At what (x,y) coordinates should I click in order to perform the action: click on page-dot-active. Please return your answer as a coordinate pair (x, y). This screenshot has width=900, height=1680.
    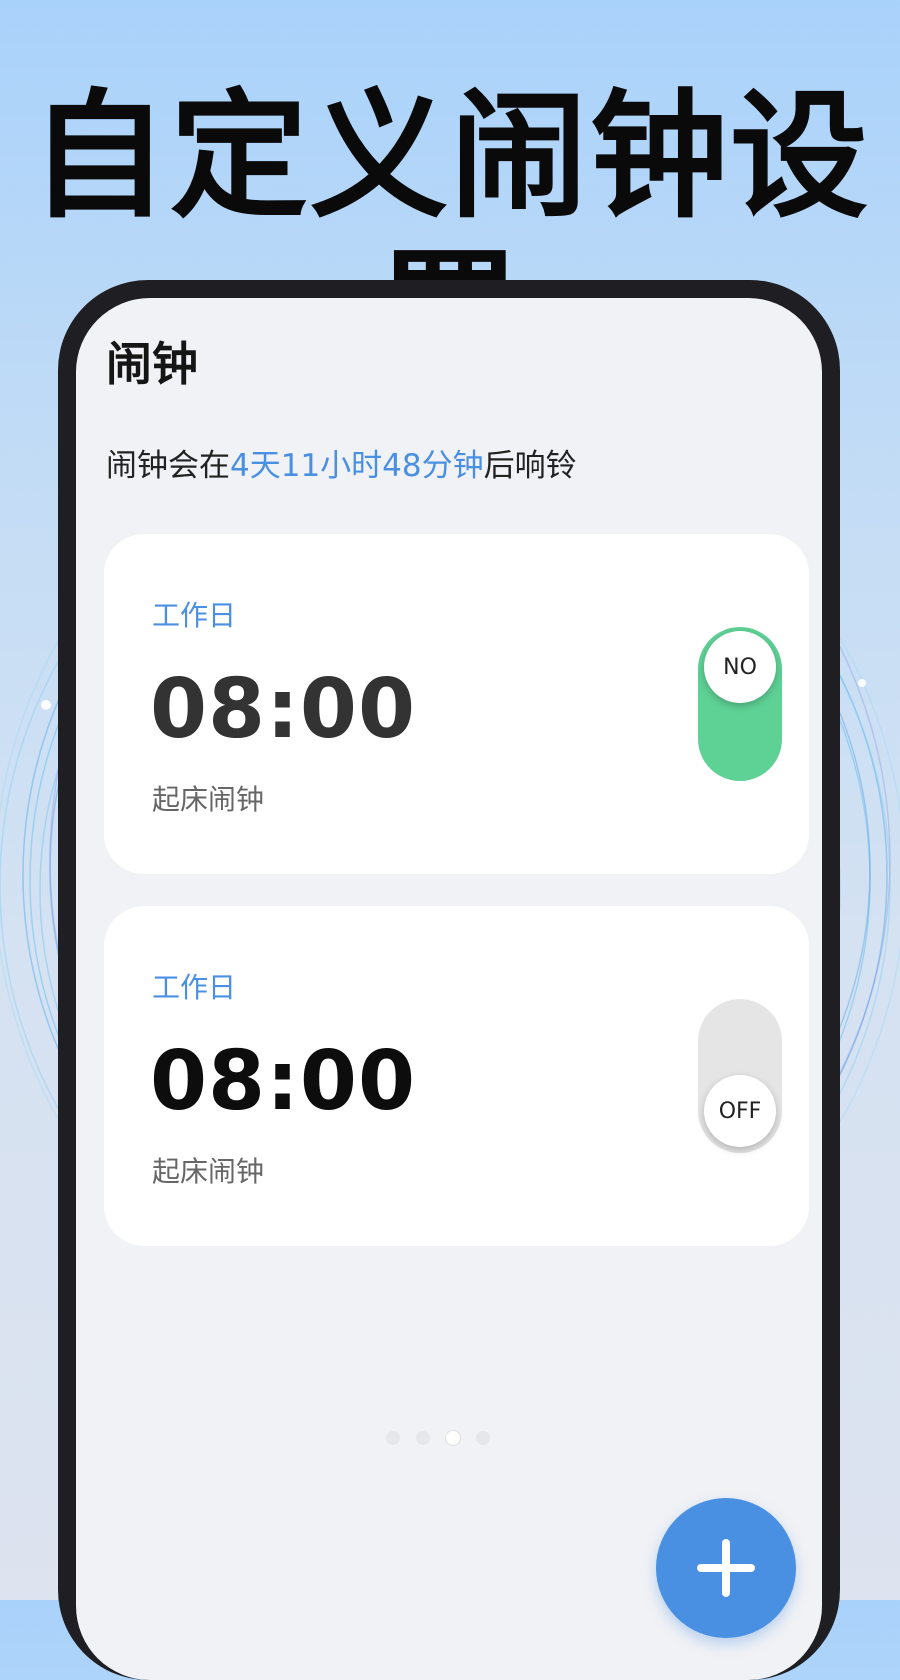
    Looking at the image, I should click on (453, 1438).